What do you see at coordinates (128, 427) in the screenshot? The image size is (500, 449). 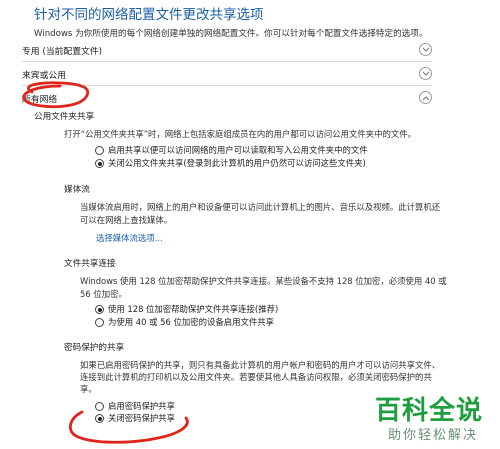 I see `annotation-circle-disable-password` at bounding box center [128, 427].